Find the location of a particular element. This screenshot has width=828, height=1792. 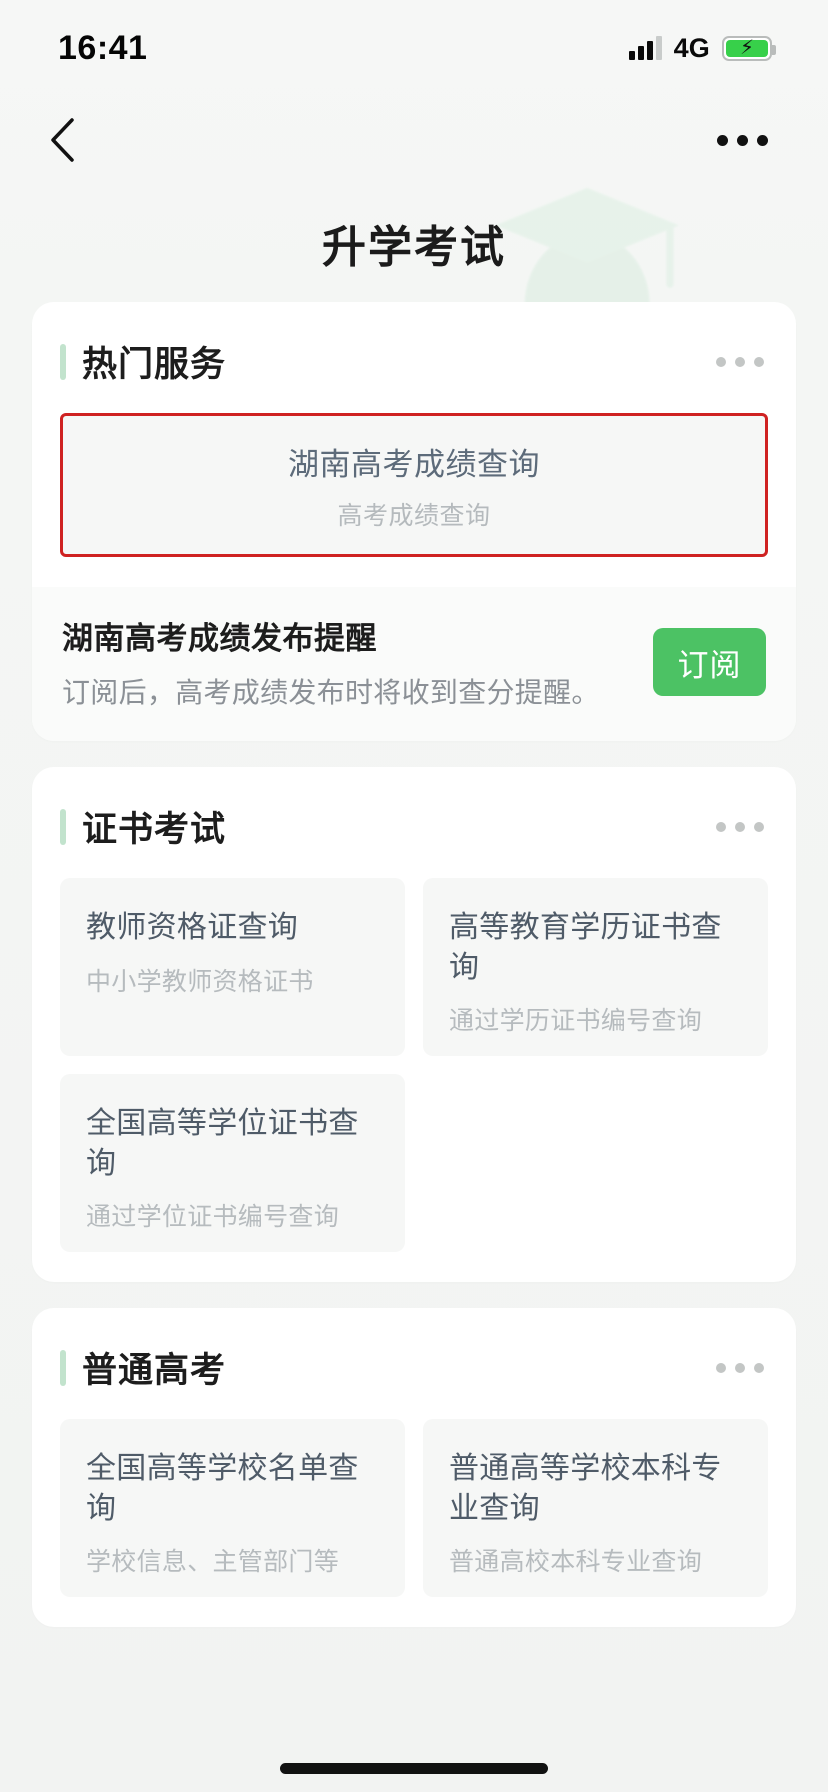

signal-bars-icon is located at coordinates (645, 48).